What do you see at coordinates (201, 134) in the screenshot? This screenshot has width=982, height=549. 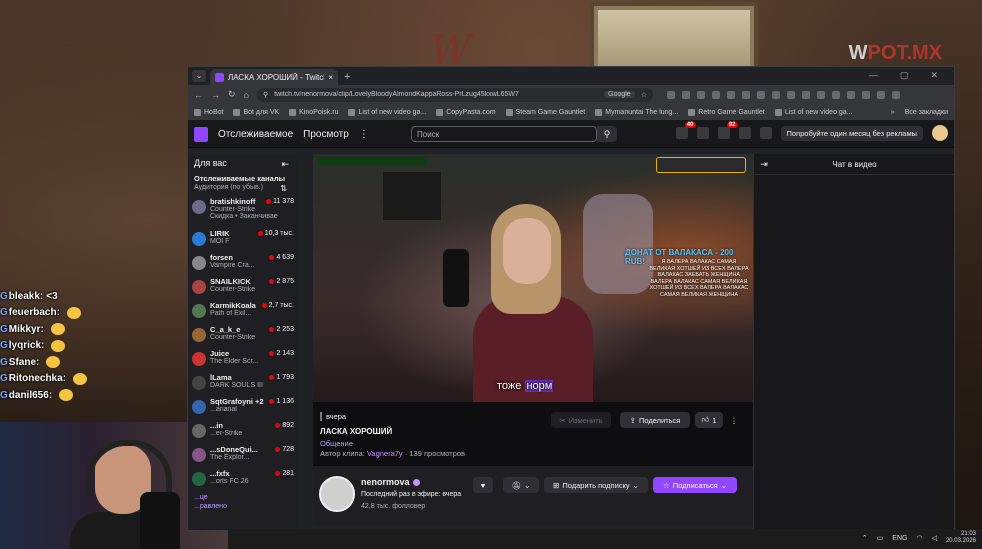 I see `twitch-logo-icon` at bounding box center [201, 134].